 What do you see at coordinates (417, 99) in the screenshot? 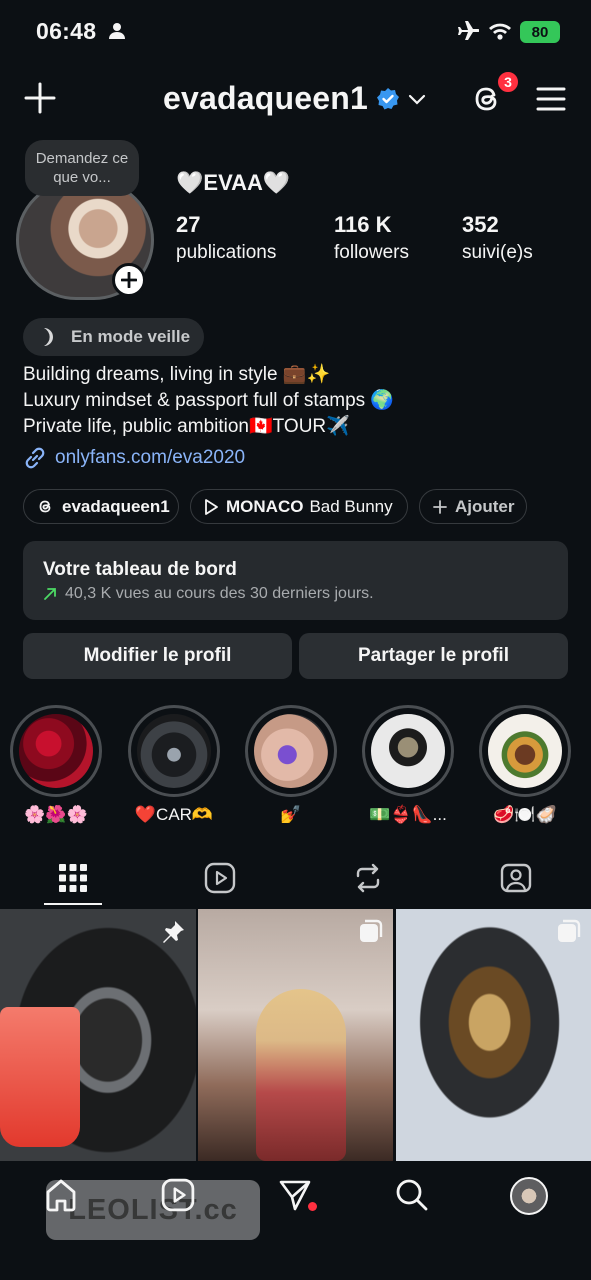
I see `chevron-down-icon` at bounding box center [417, 99].